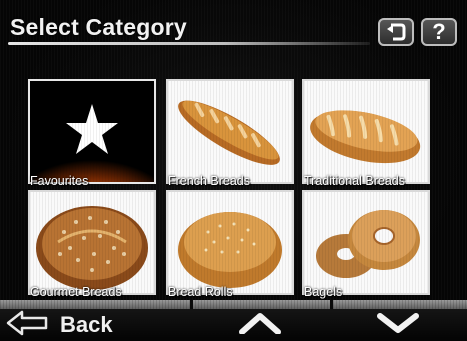 This screenshot has height=341, width=467. I want to click on bottom-nav-bar: Back, so click(233, 319).